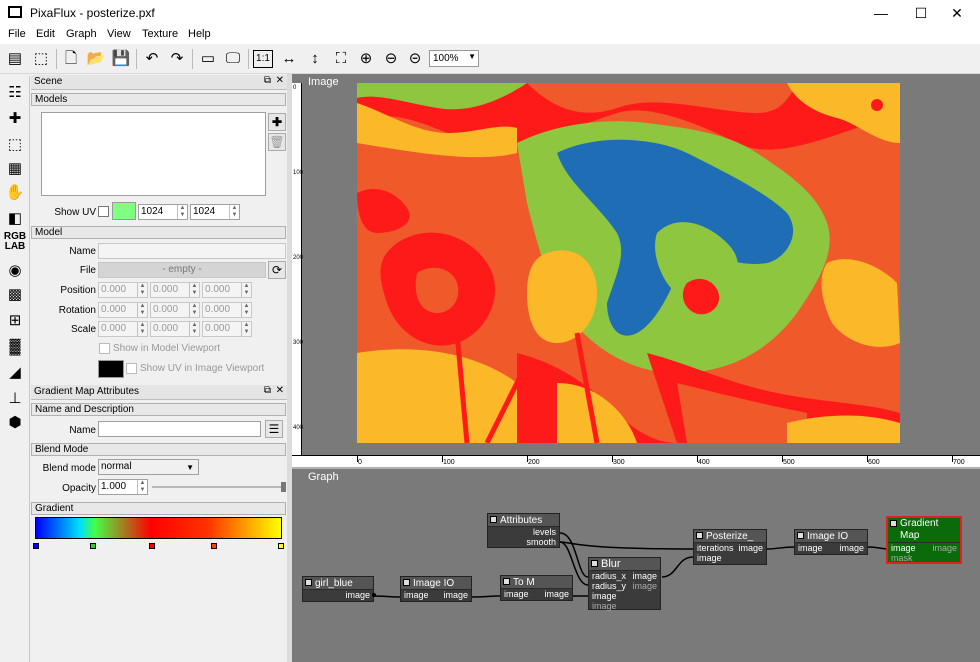 Image resolution: width=980 pixels, height=662 pixels. Describe the element at coordinates (75, 212) in the screenshot. I see `show-uv-label: Show UV` at that location.